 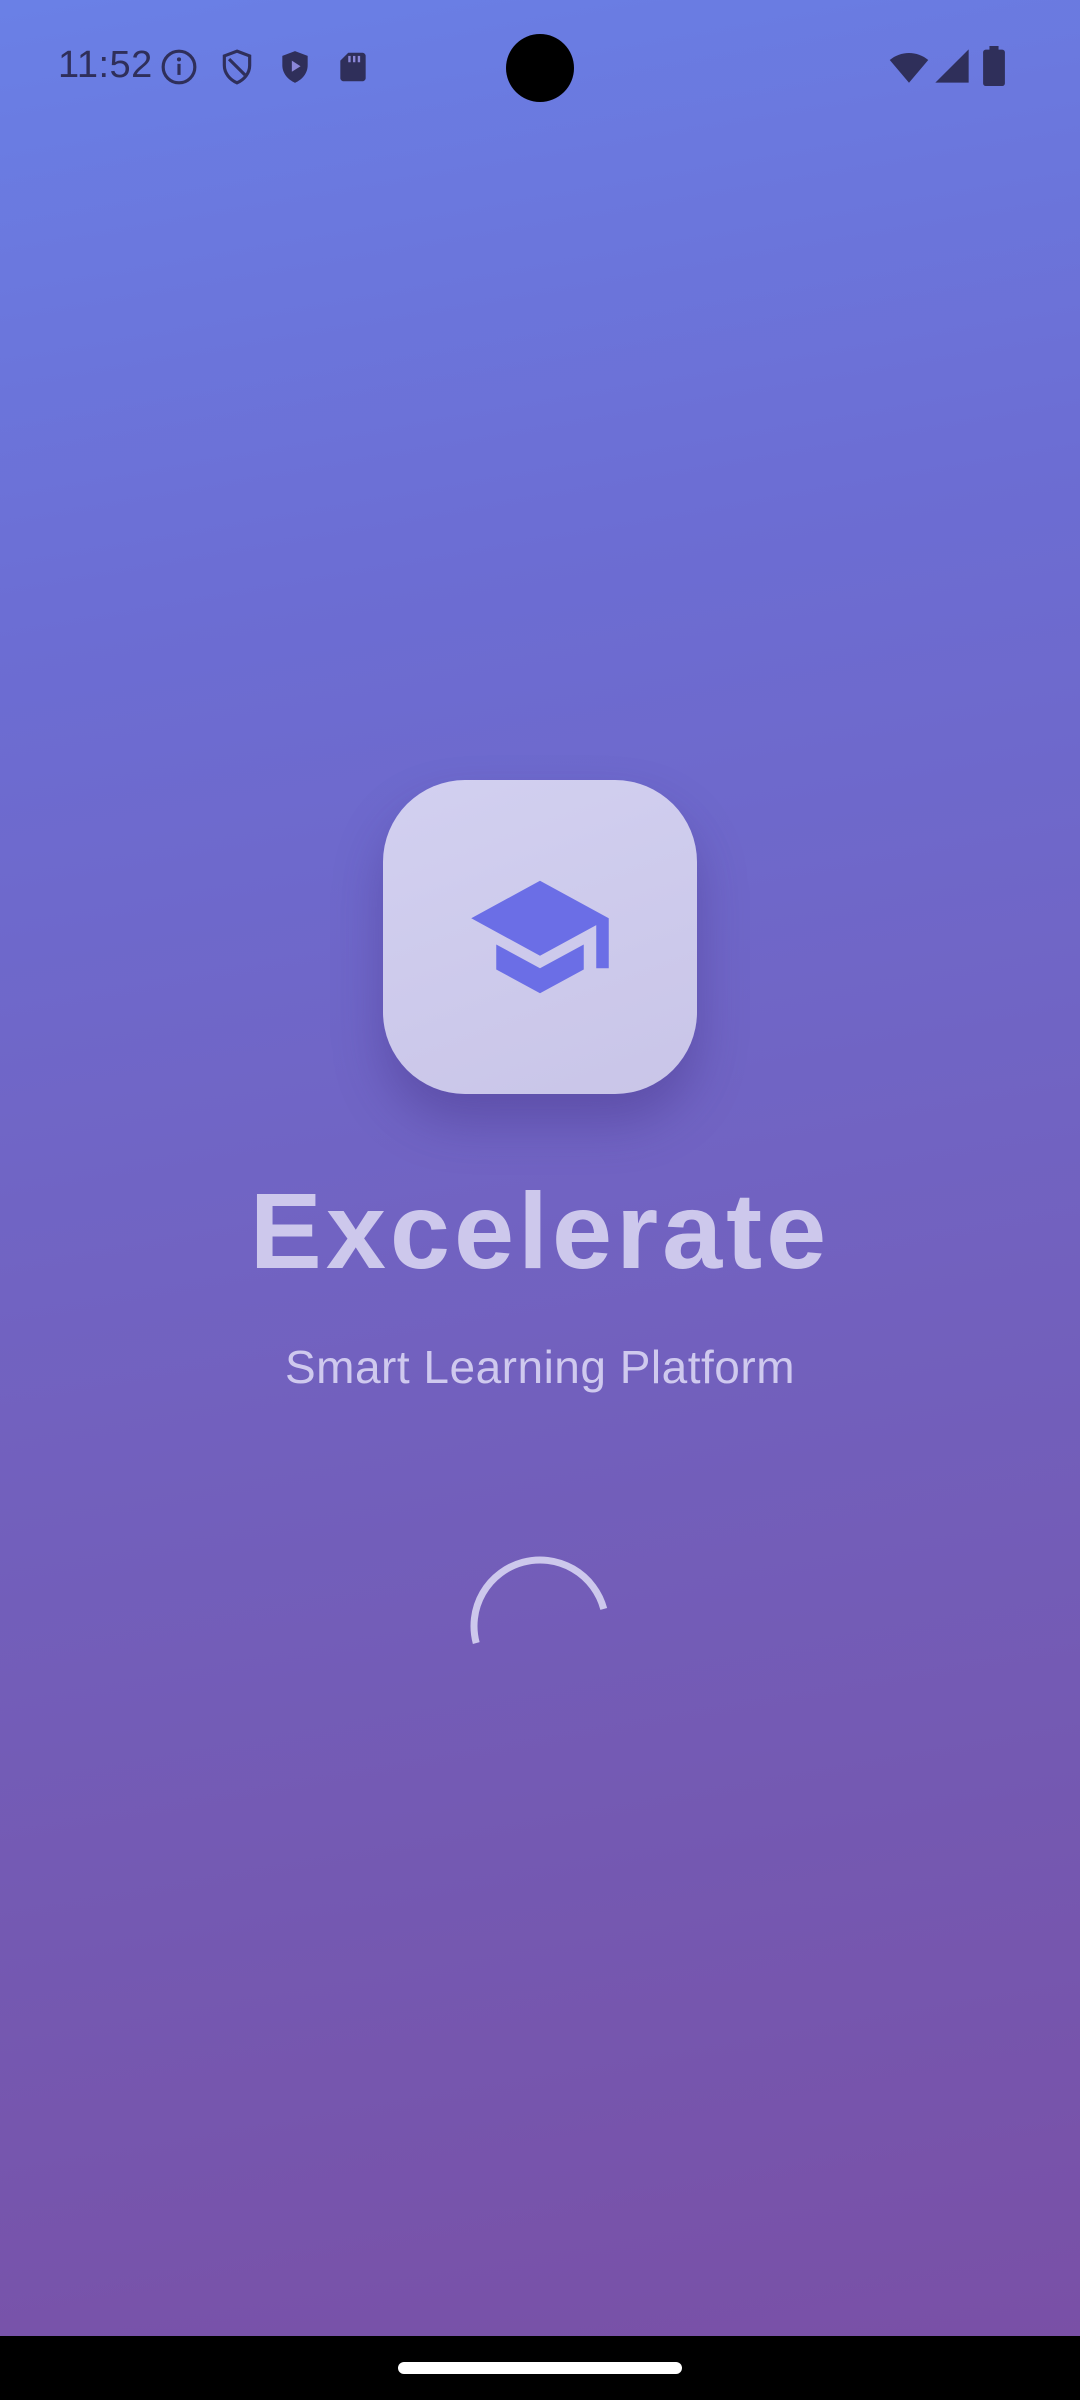 What do you see at coordinates (295, 67) in the screenshot?
I see `shield-play-icon` at bounding box center [295, 67].